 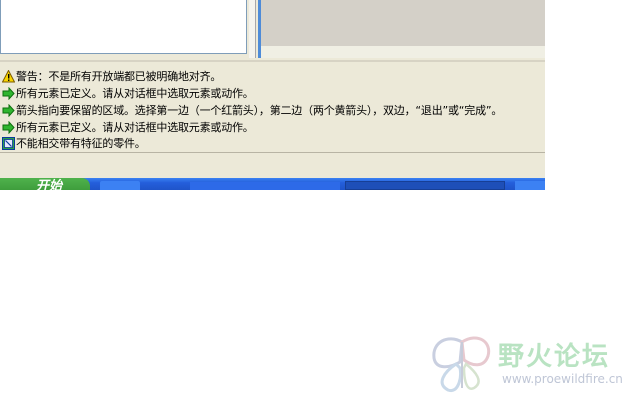 What do you see at coordinates (562, 379) in the screenshot?
I see `watermark-url: www.proewildfire.cn` at bounding box center [562, 379].